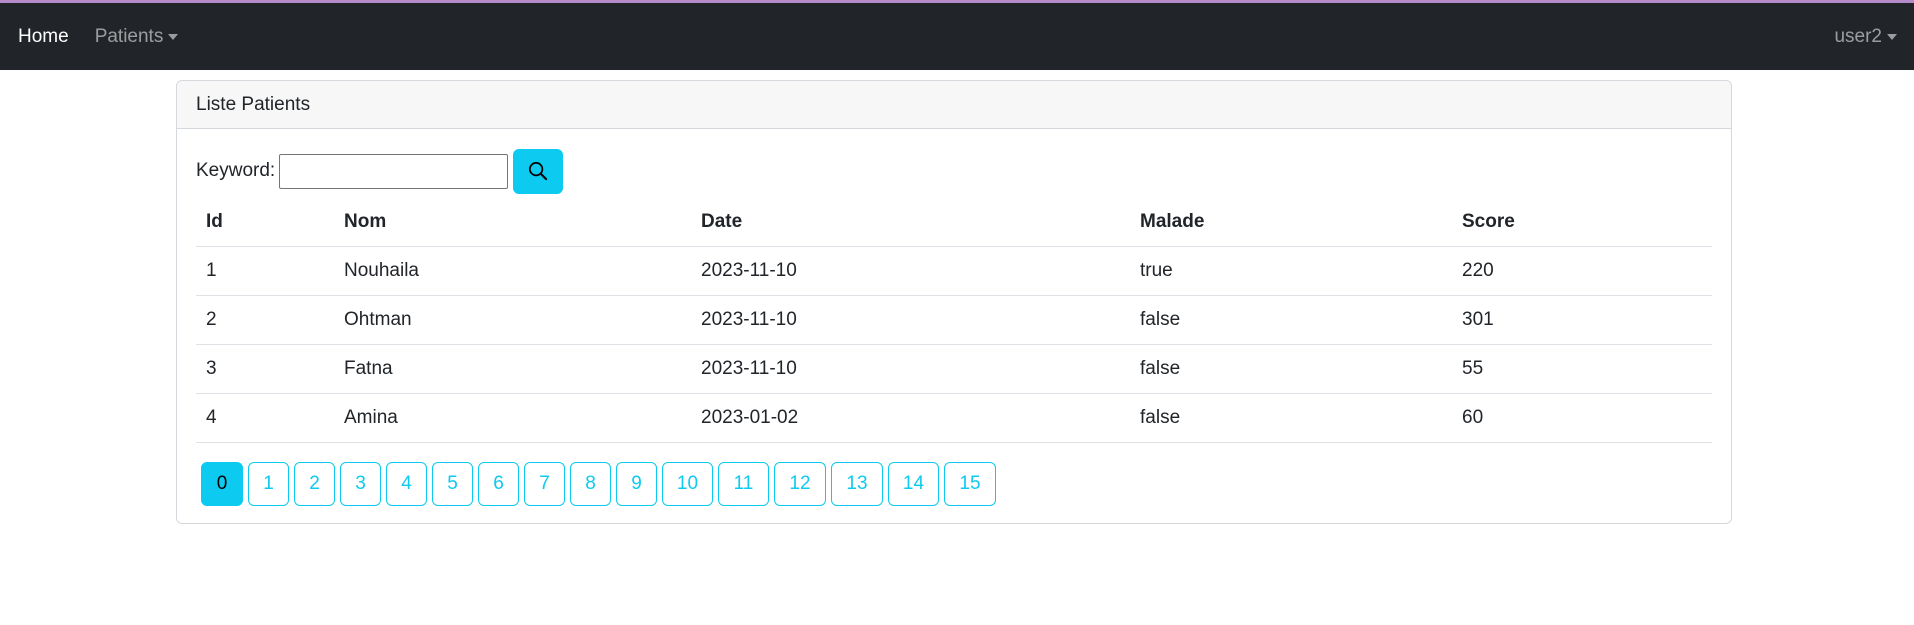  I want to click on navbar-right: user2, so click(1865, 37).